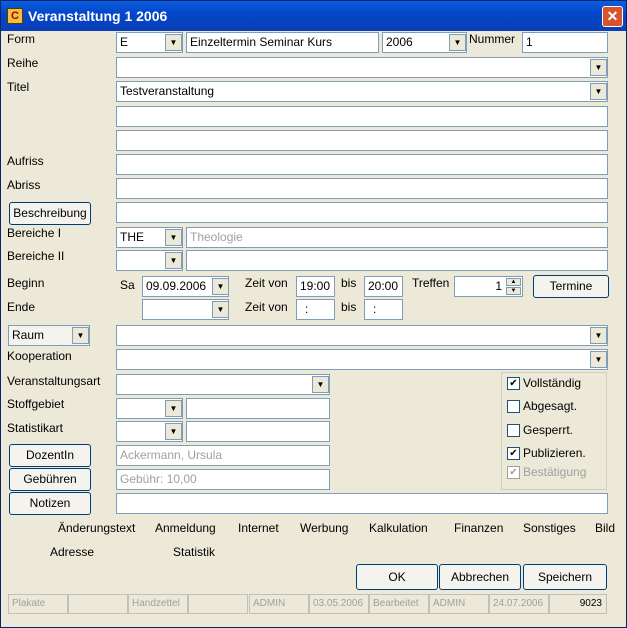 The height and width of the screenshot is (628, 627). Describe the element at coordinates (50, 455) in the screenshot. I see `dozentin-button: DozentIn` at that location.